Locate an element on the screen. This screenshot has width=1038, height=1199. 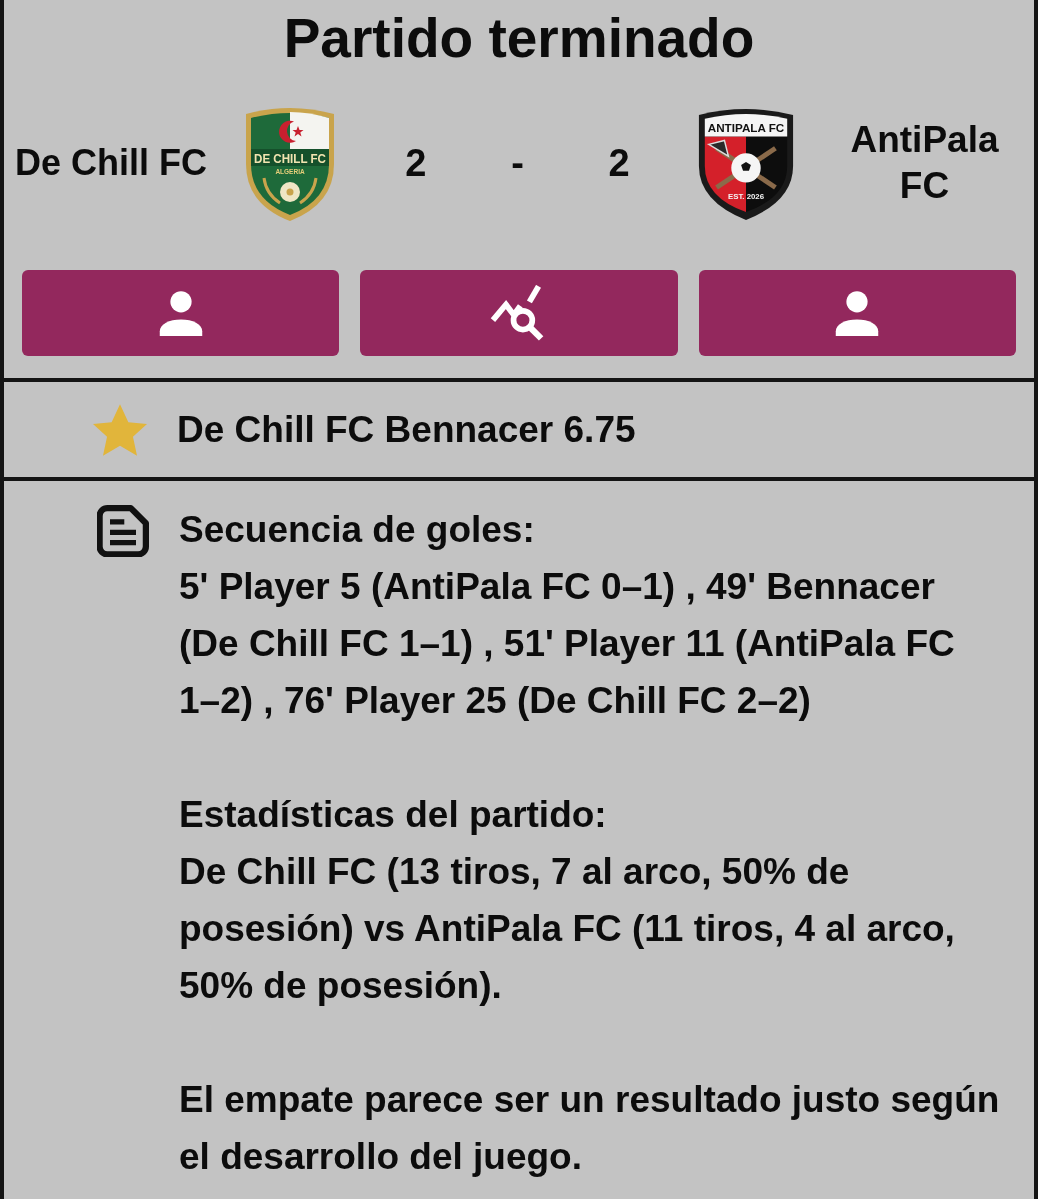
star-icon is located at coordinates (120, 429).